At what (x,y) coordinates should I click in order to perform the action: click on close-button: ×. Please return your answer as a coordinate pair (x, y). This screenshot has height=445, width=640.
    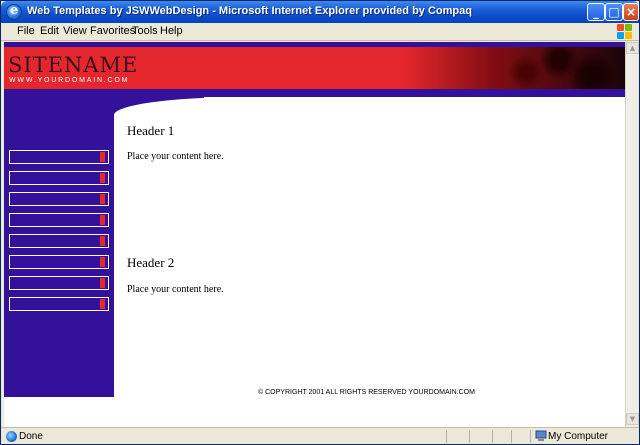
    Looking at the image, I should click on (631, 12).